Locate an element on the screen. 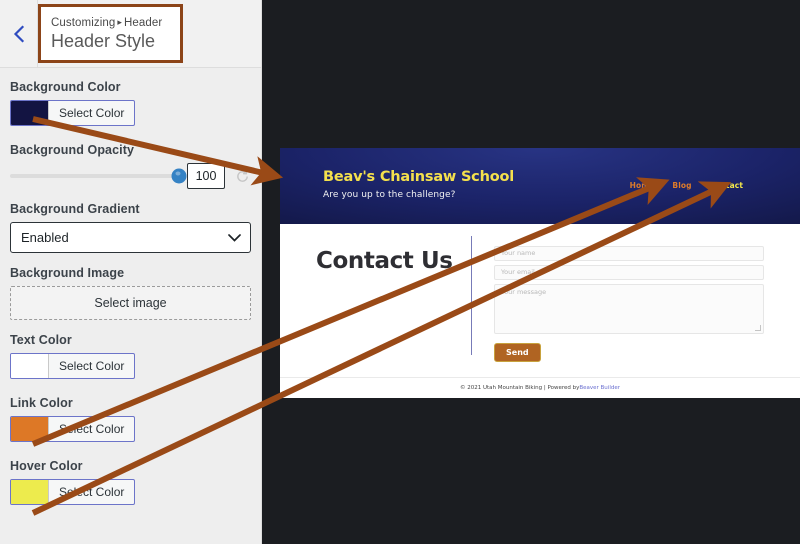  control-hover-color: Hover Color Select Color is located at coordinates (130, 484).